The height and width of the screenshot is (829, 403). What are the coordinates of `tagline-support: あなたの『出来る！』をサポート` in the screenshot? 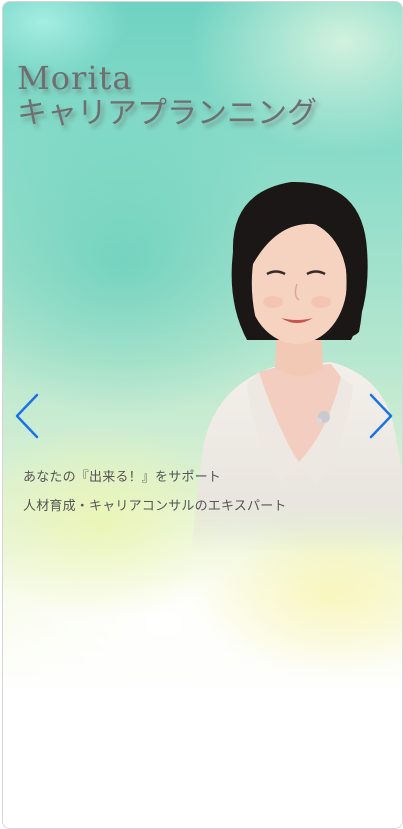 It's located at (122, 477).